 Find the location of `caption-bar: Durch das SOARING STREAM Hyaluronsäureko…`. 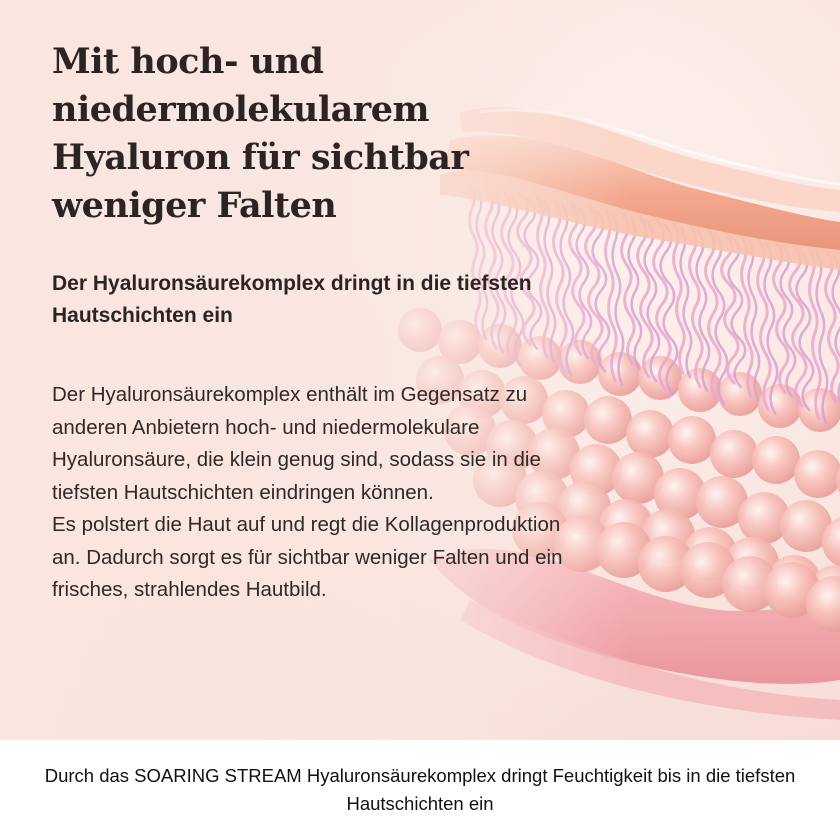

caption-bar: Durch das SOARING STREAM Hyaluronsäureko… is located at coordinates (420, 790).